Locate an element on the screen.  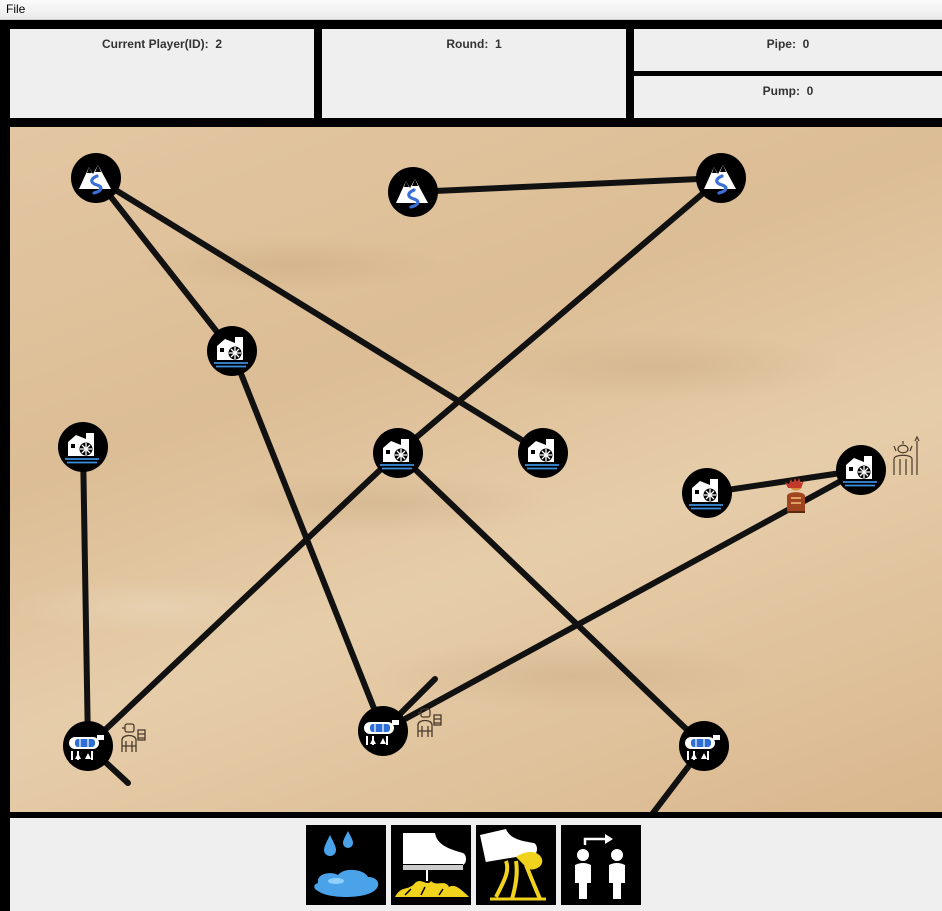
move-action-button is located at coordinates (601, 865).